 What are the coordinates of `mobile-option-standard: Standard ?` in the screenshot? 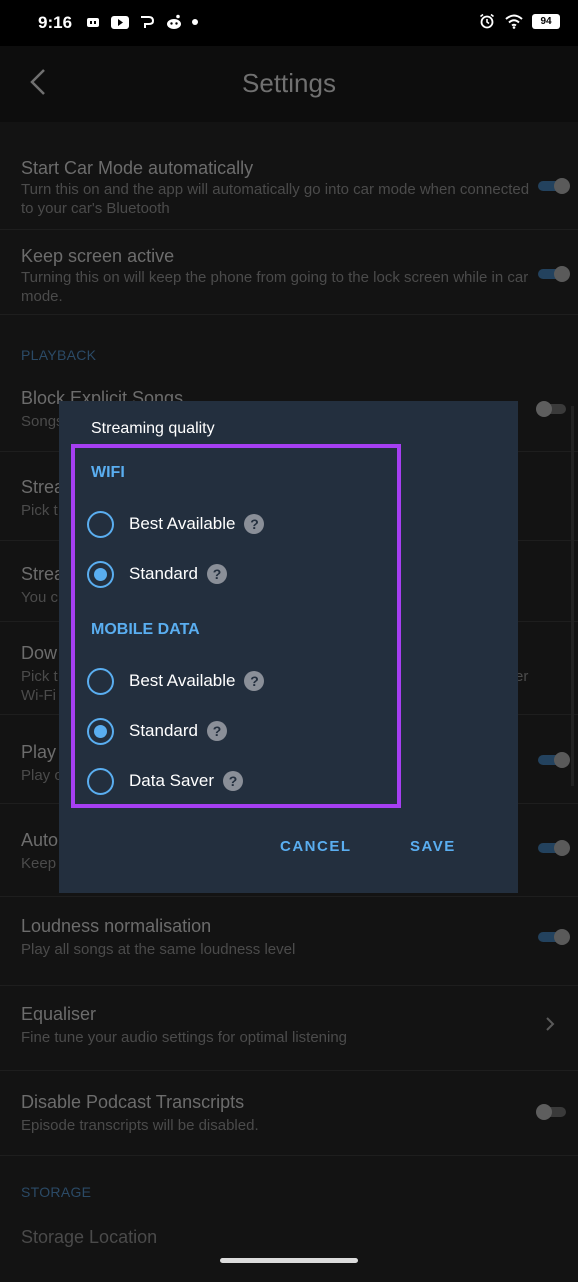 It's located at (157, 731).